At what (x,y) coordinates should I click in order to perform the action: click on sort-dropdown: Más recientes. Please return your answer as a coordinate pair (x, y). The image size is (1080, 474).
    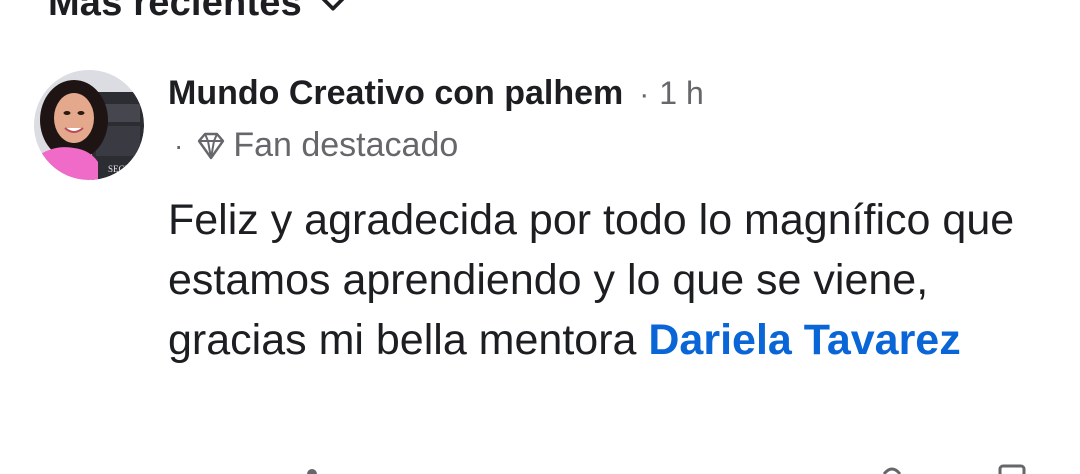
    Looking at the image, I should click on (199, 14).